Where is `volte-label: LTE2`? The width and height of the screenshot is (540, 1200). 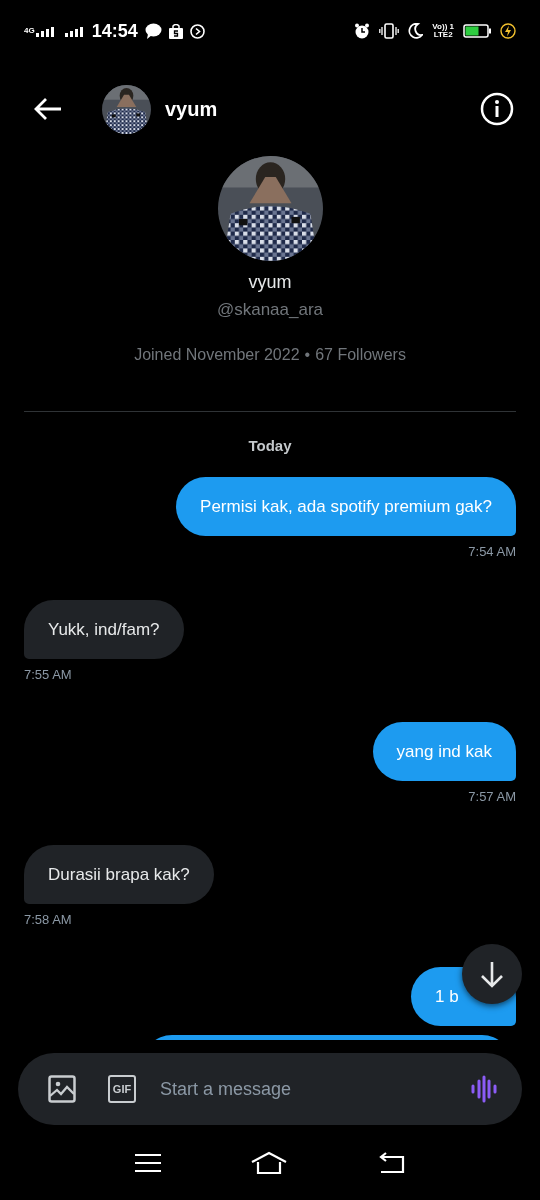
volte-label: LTE2 is located at coordinates (443, 35).